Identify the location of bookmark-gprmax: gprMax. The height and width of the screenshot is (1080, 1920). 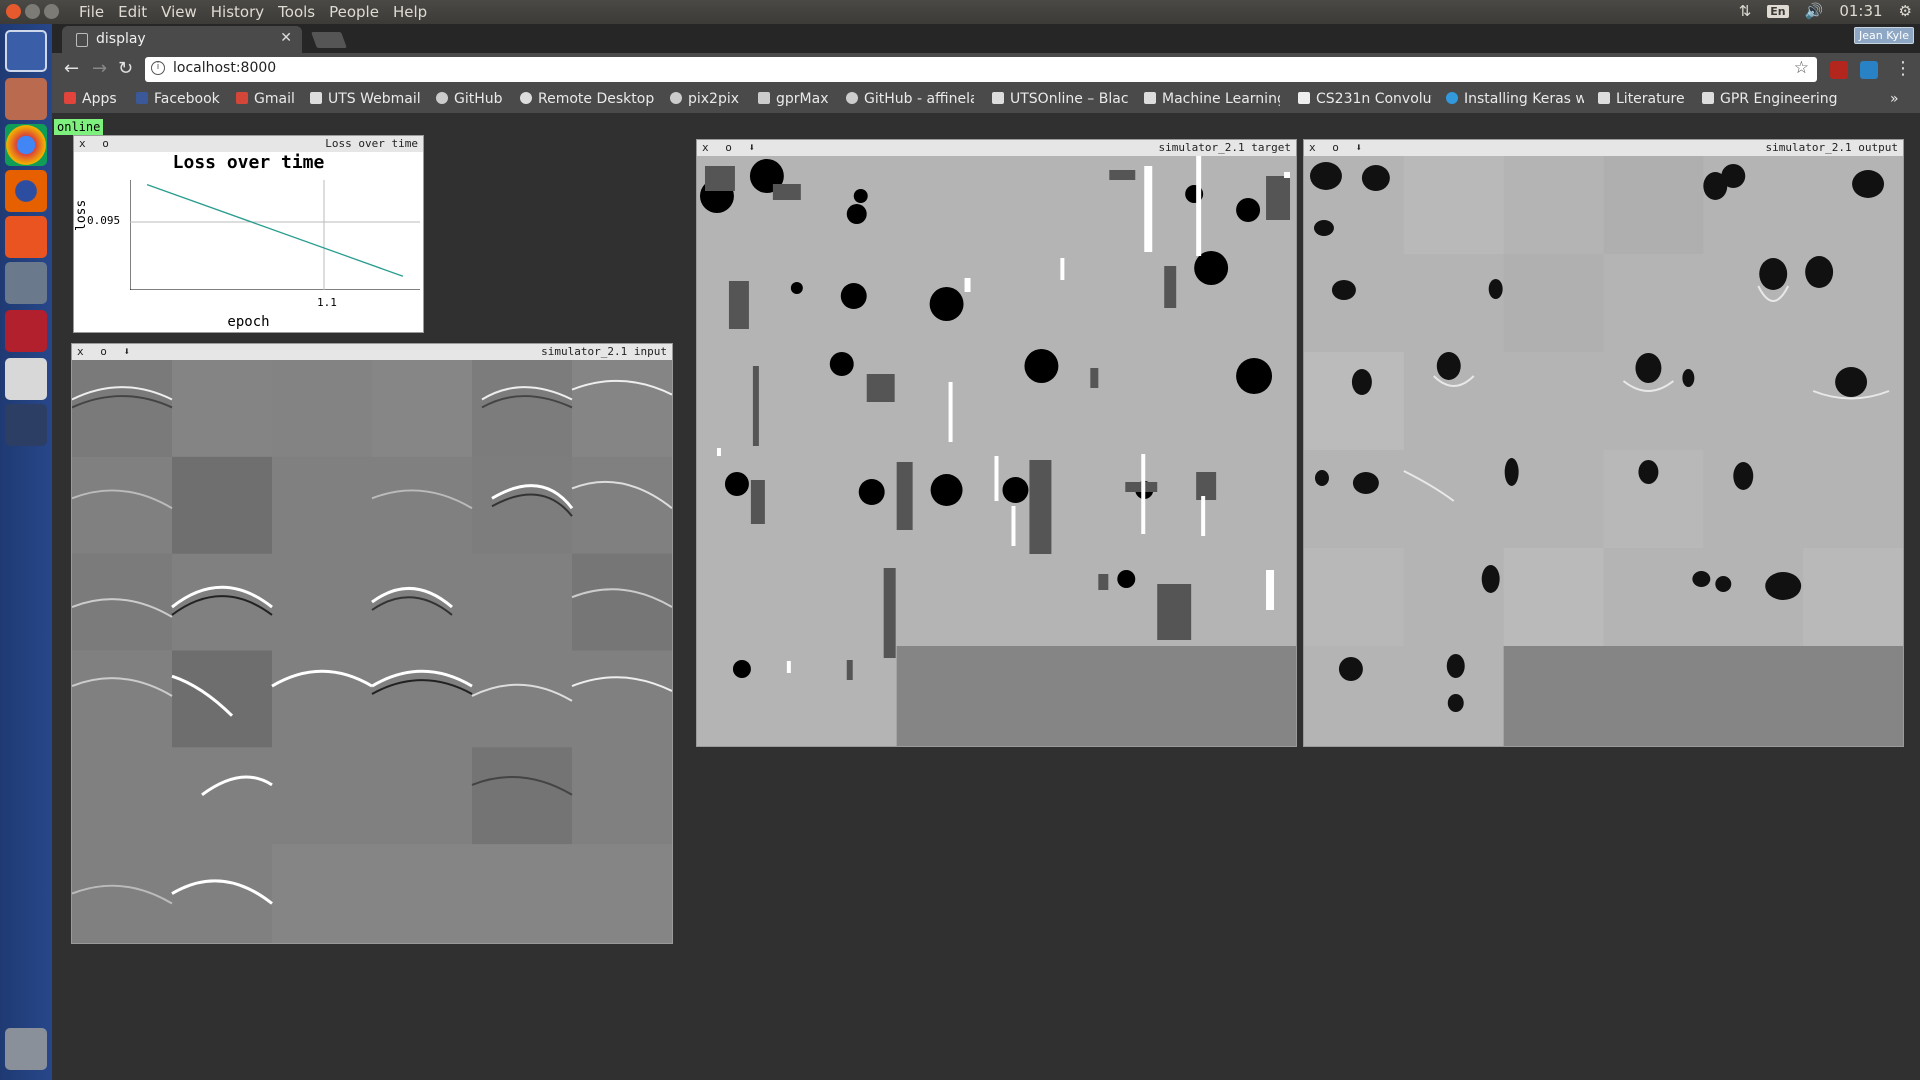
(793, 99).